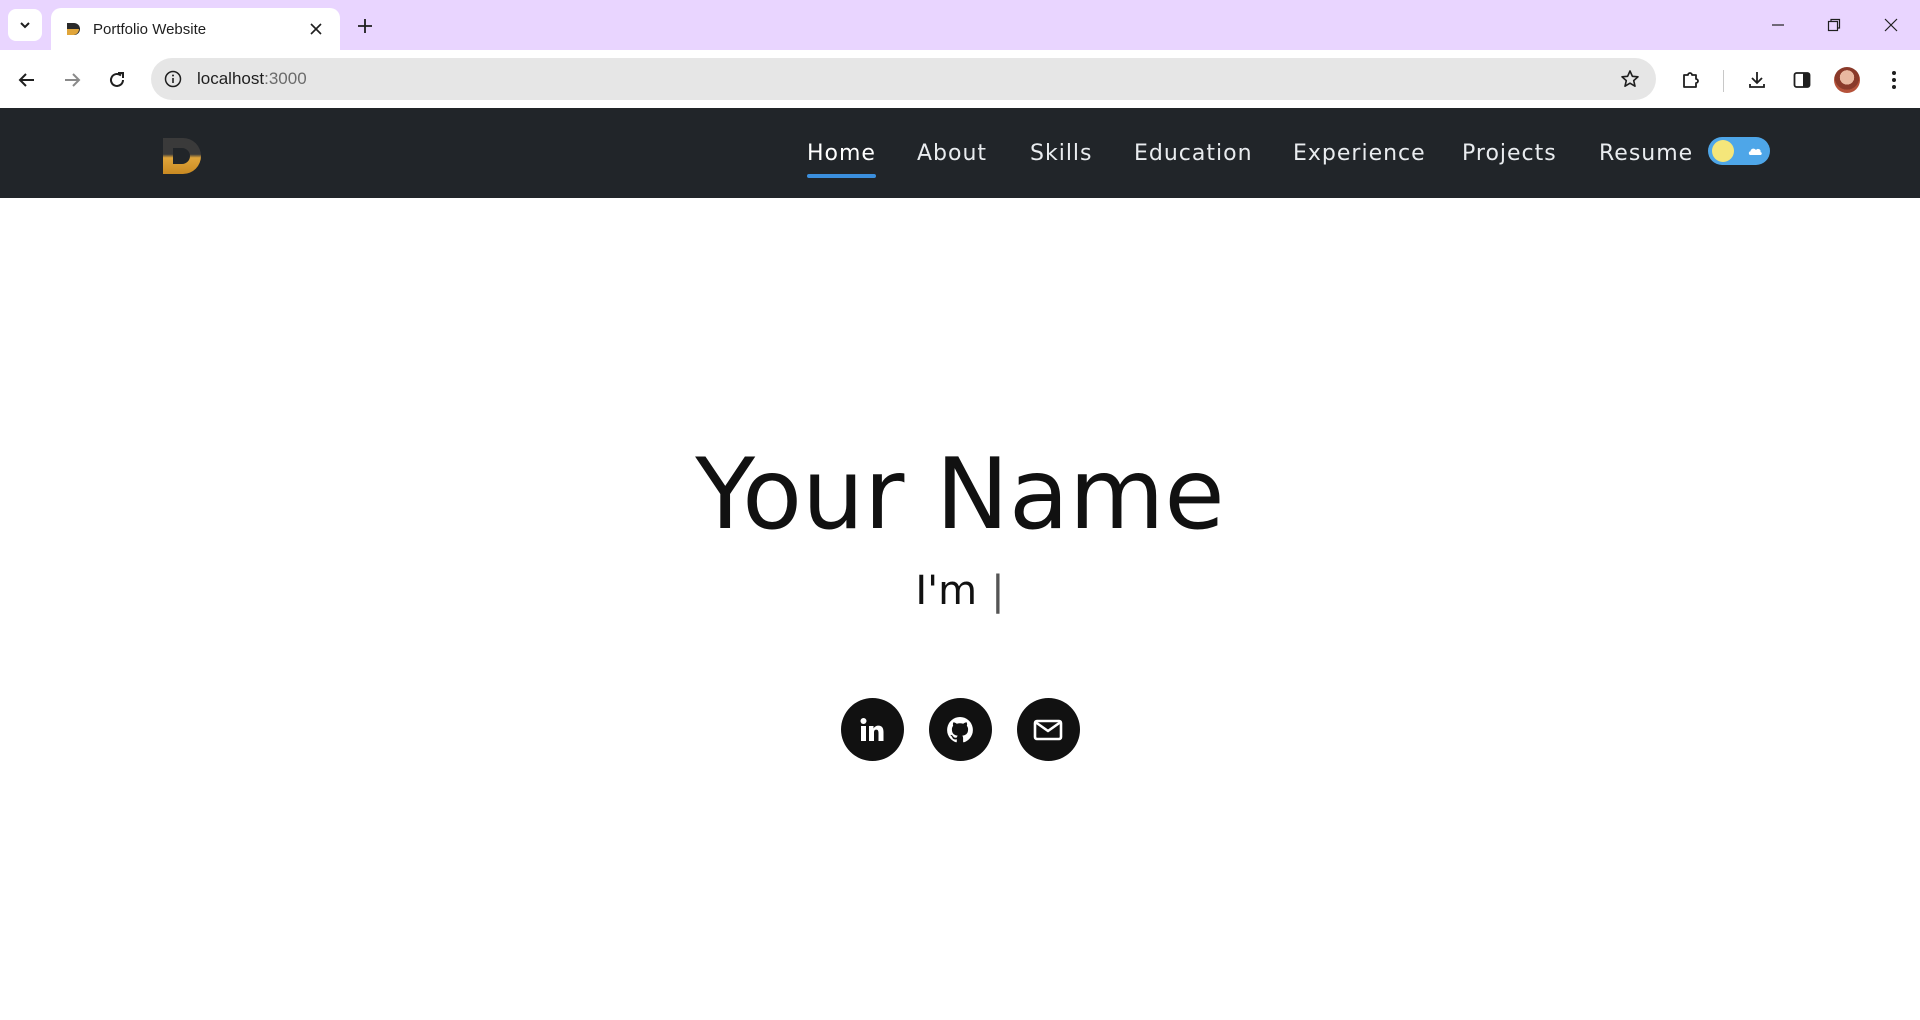 This screenshot has height=1020, width=1920. I want to click on side-panel-icon, so click(1802, 80).